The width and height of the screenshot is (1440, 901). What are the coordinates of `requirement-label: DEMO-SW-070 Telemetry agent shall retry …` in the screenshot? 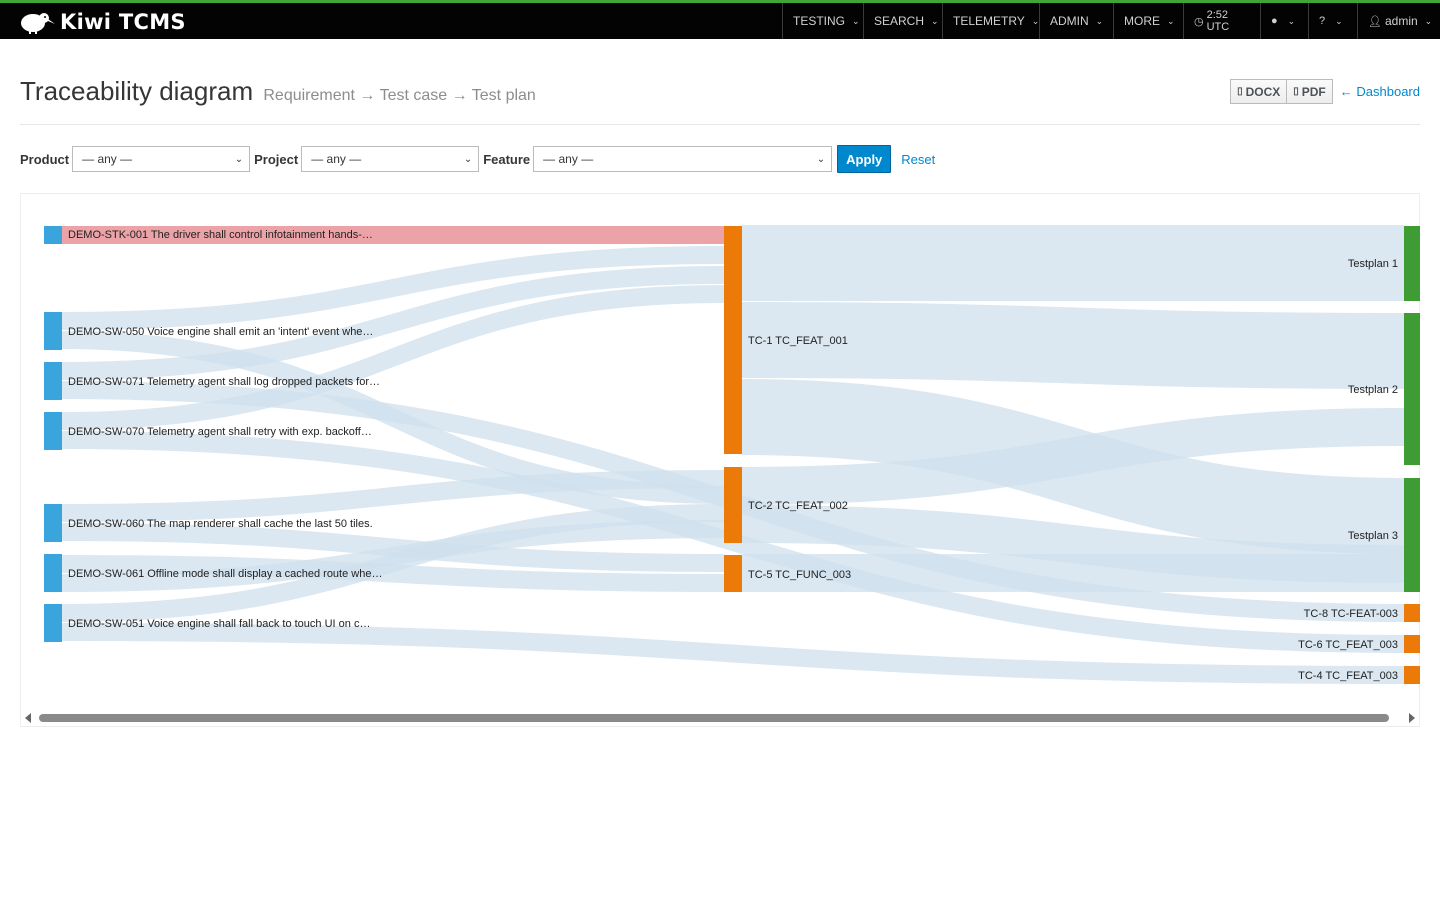 It's located at (220, 432).